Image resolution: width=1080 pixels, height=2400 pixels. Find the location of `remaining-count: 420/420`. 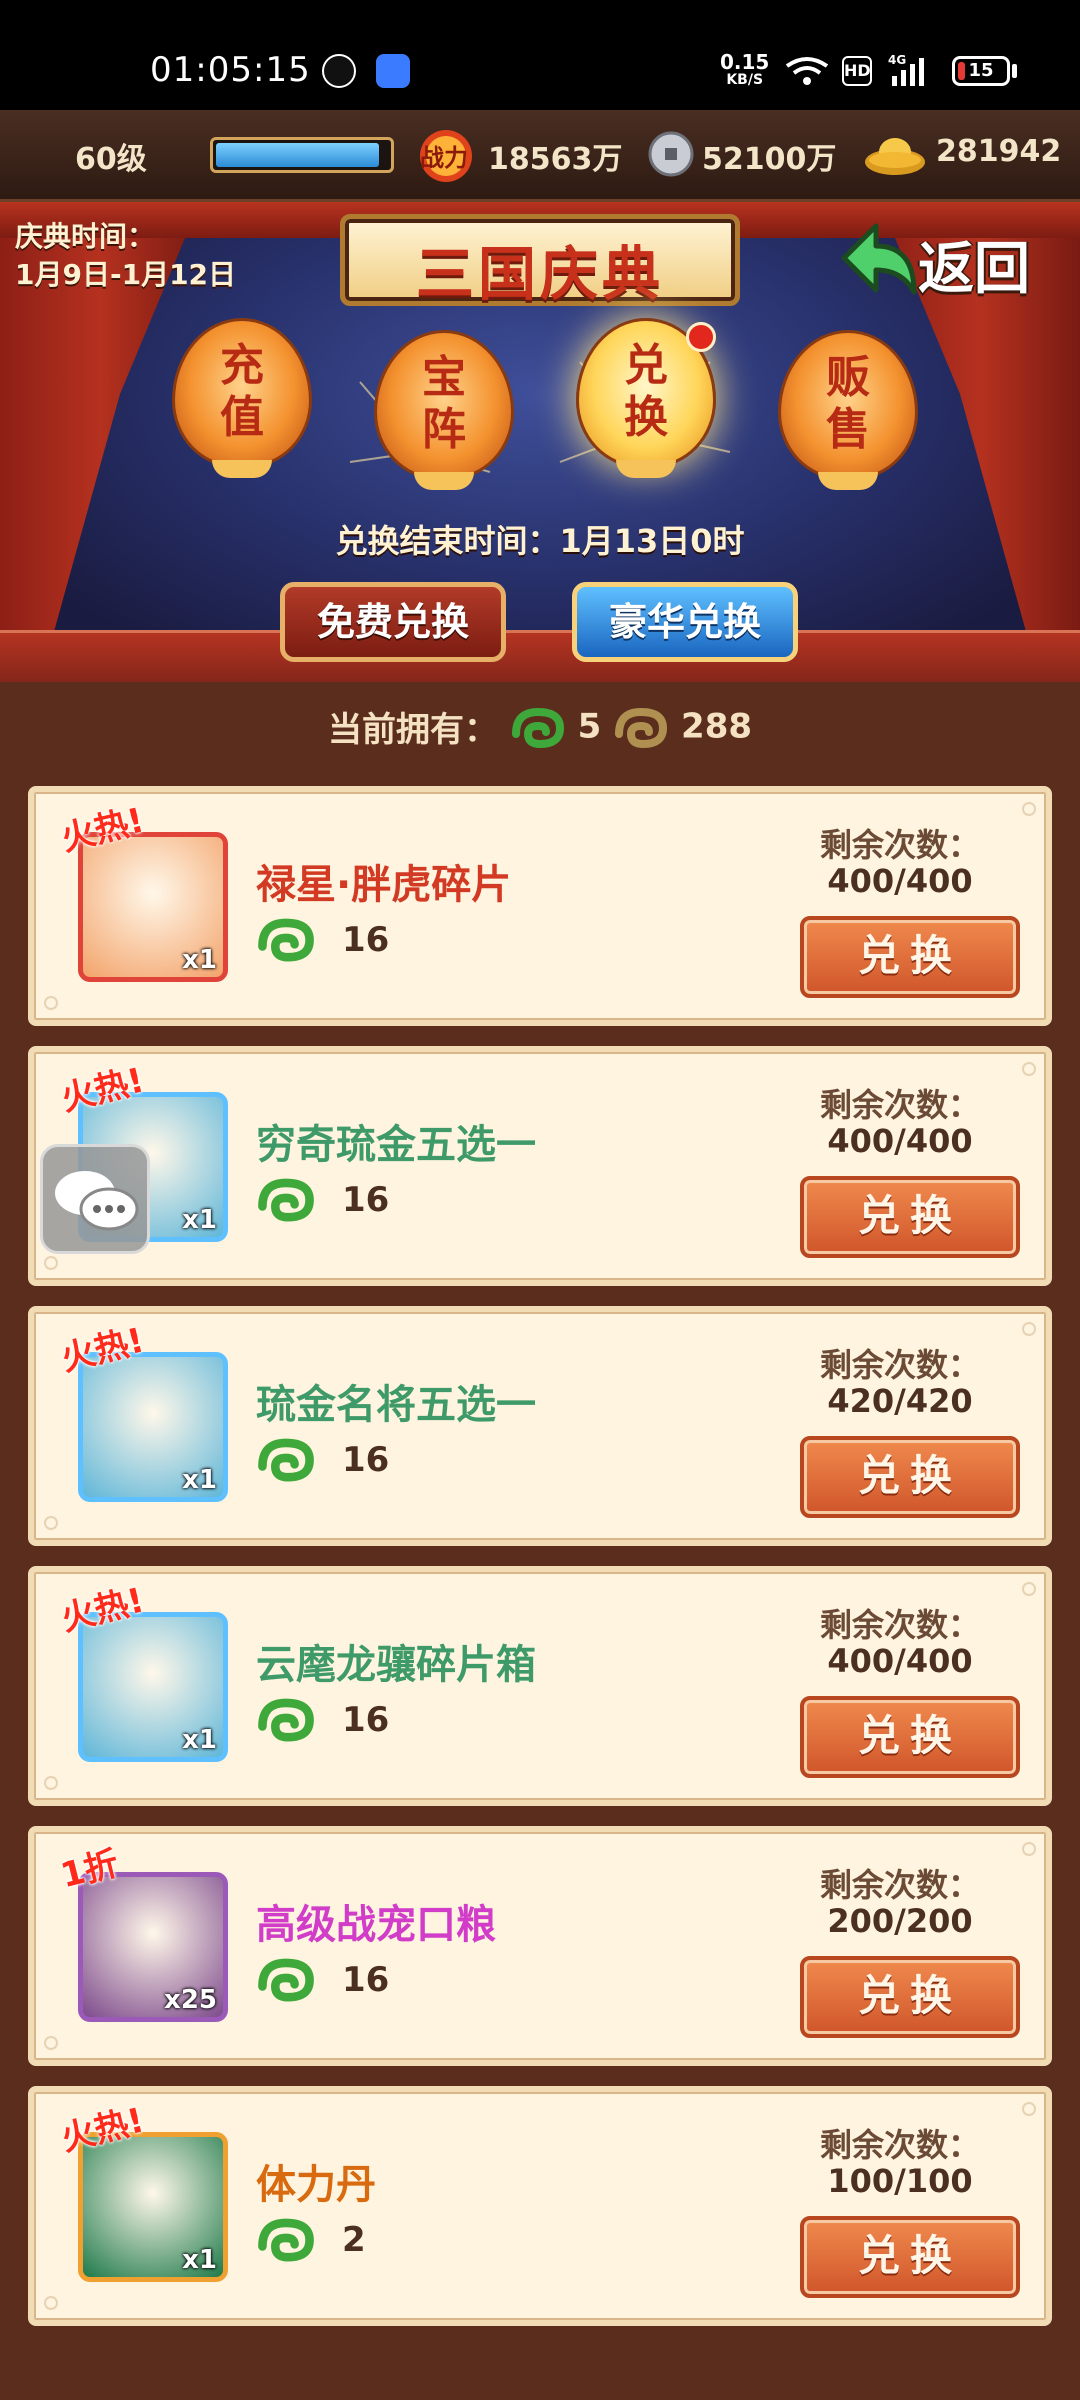

remaining-count: 420/420 is located at coordinates (900, 1401).